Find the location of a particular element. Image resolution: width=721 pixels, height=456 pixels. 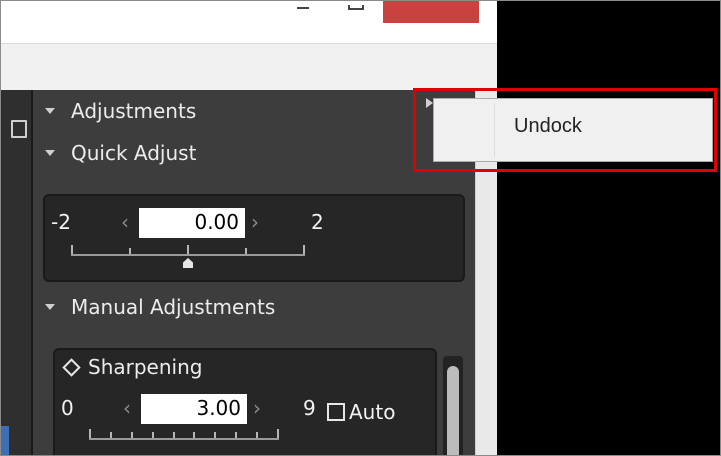

quick-adjust-max: 2 is located at coordinates (317, 222).